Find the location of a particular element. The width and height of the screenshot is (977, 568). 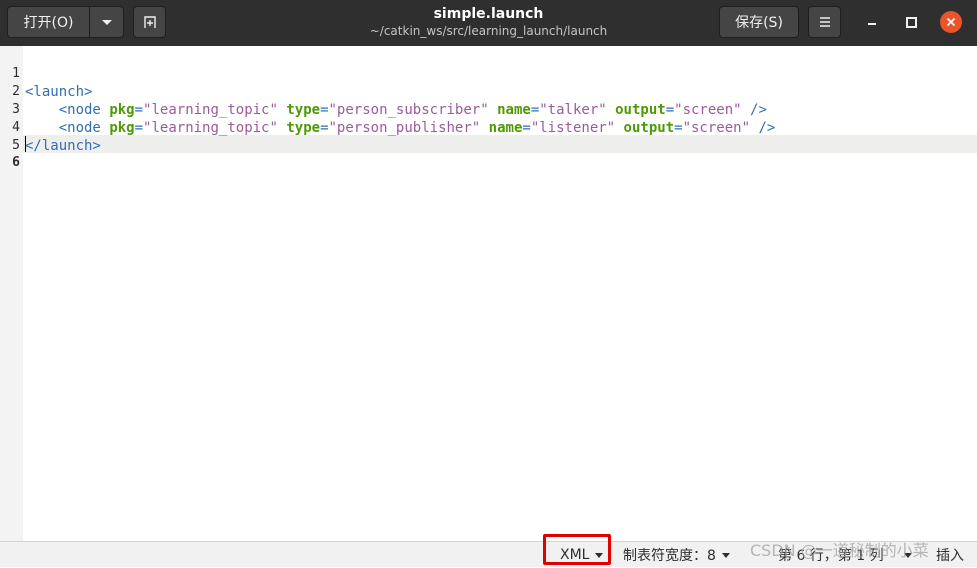

line-number-current: 6 is located at coordinates (16, 162).